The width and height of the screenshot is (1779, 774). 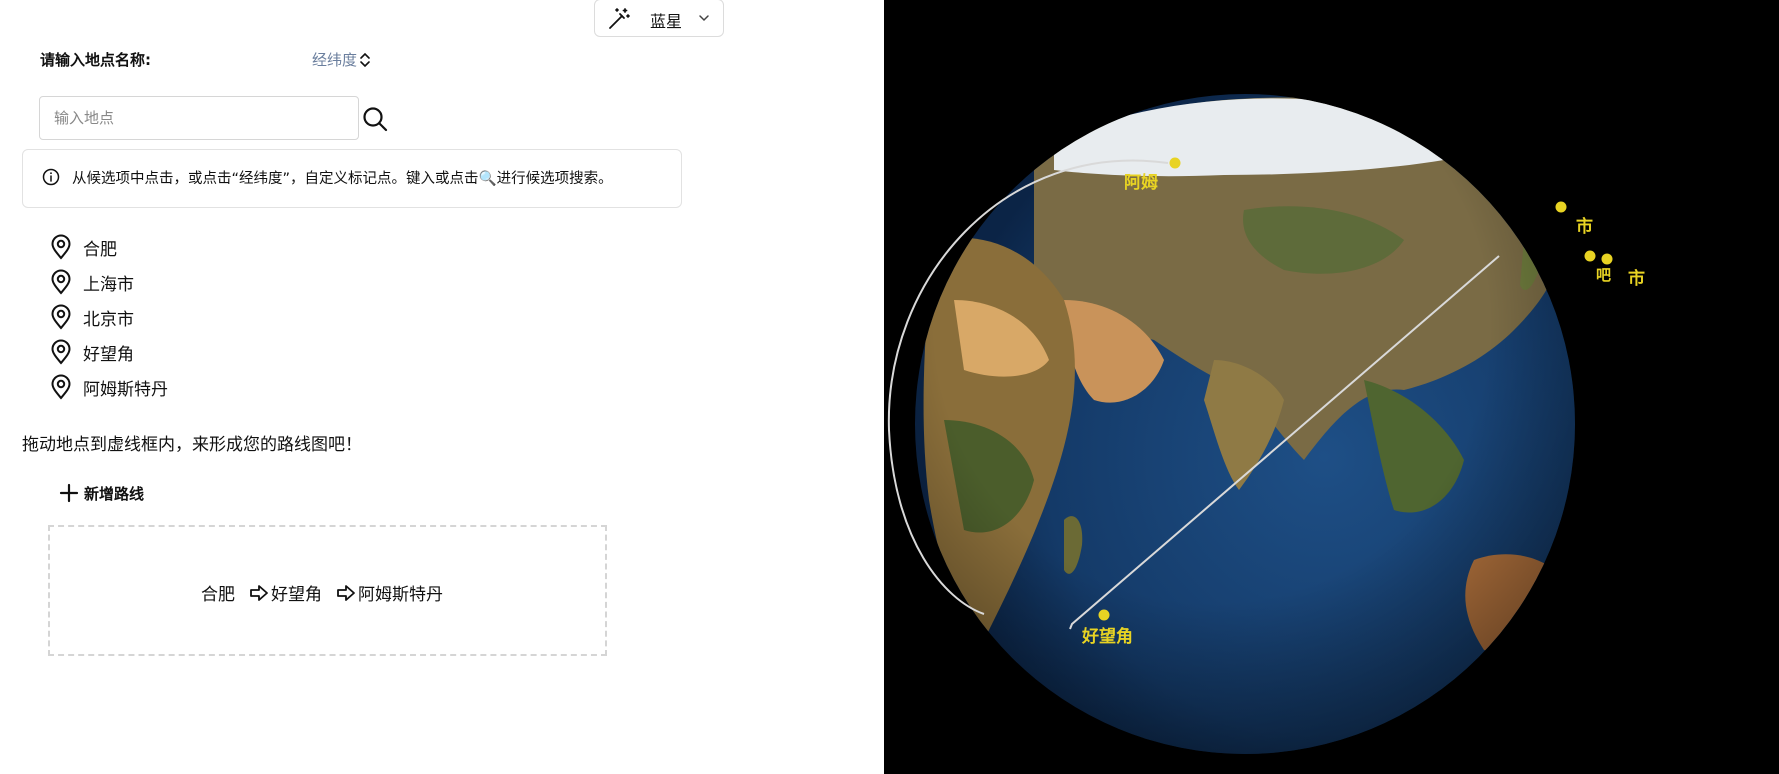 What do you see at coordinates (1141, 182) in the screenshot?
I see `globe-label: 阿姆` at bounding box center [1141, 182].